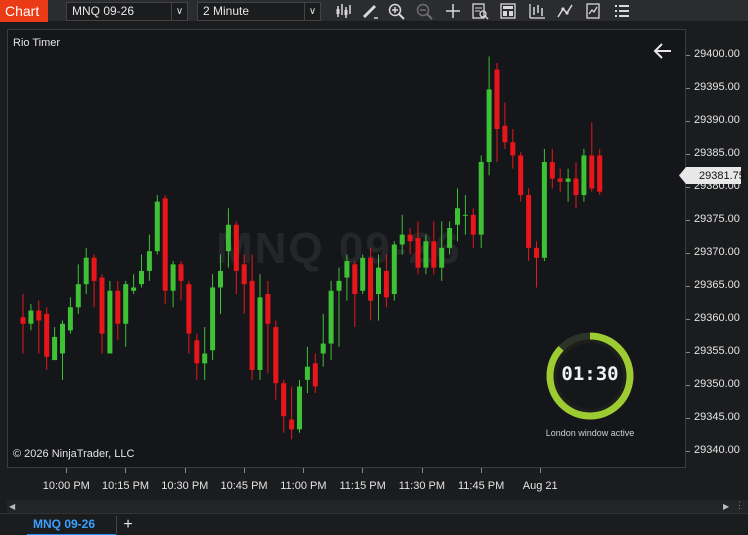  What do you see at coordinates (185, 470) in the screenshot?
I see `time-tick-mark` at bounding box center [185, 470].